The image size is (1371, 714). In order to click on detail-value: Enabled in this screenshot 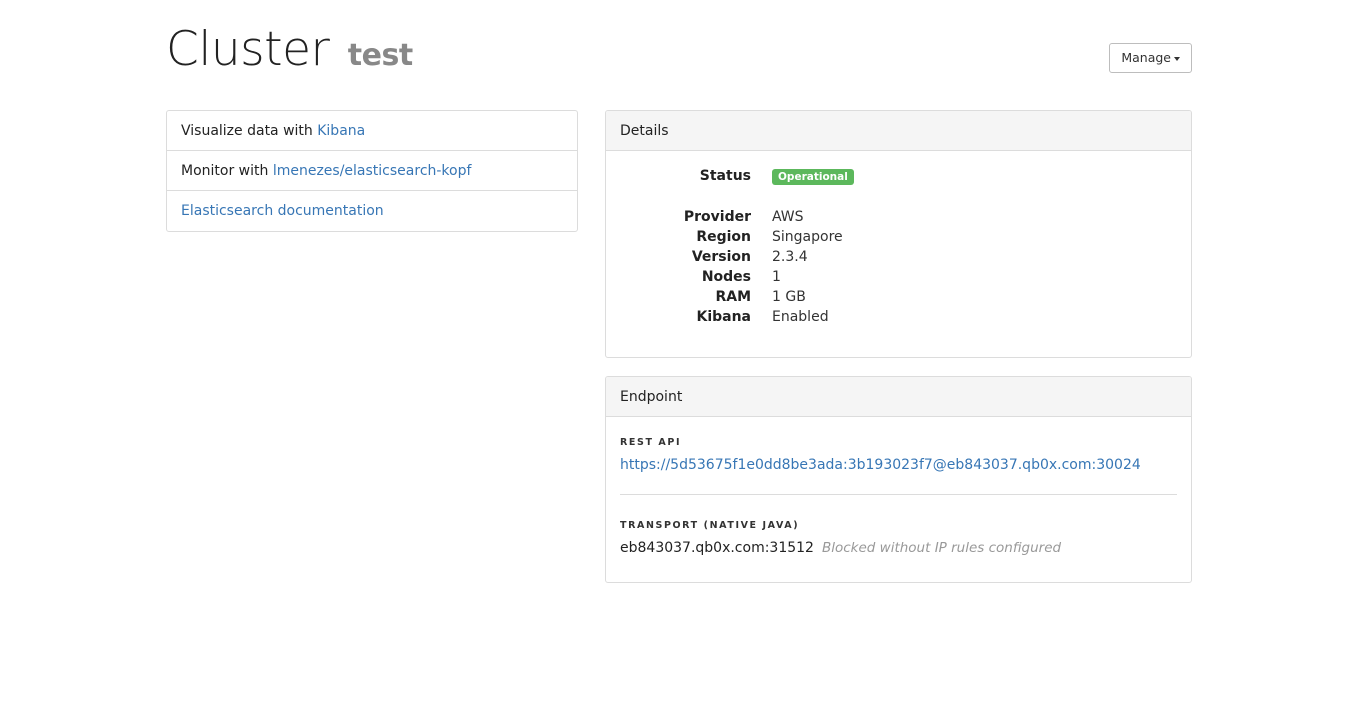, I will do `click(800, 317)`.